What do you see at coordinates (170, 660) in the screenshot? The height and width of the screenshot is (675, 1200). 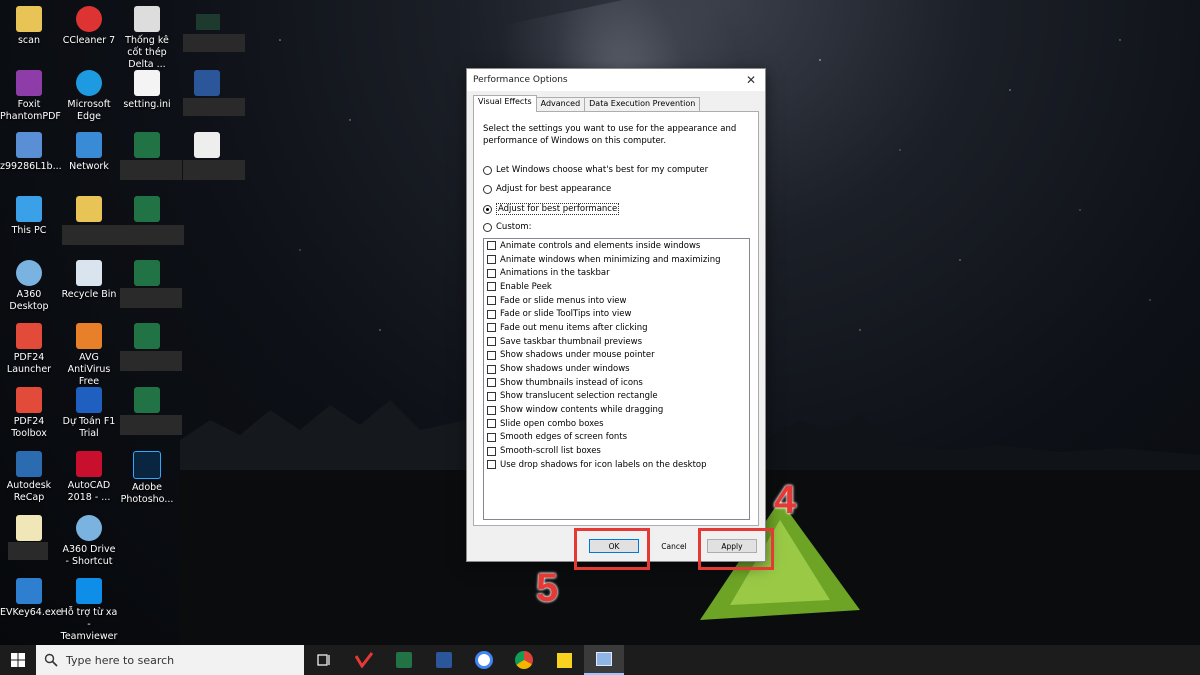 I see `taskbar-search-box: Type here to search` at bounding box center [170, 660].